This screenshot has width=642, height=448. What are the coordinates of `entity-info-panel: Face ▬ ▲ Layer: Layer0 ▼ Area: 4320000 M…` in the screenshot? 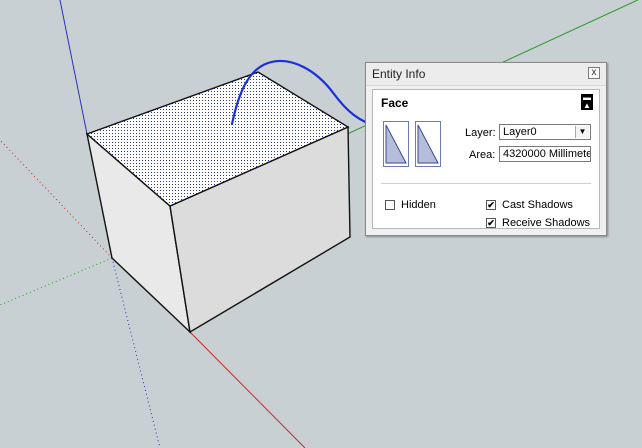 It's located at (486, 159).